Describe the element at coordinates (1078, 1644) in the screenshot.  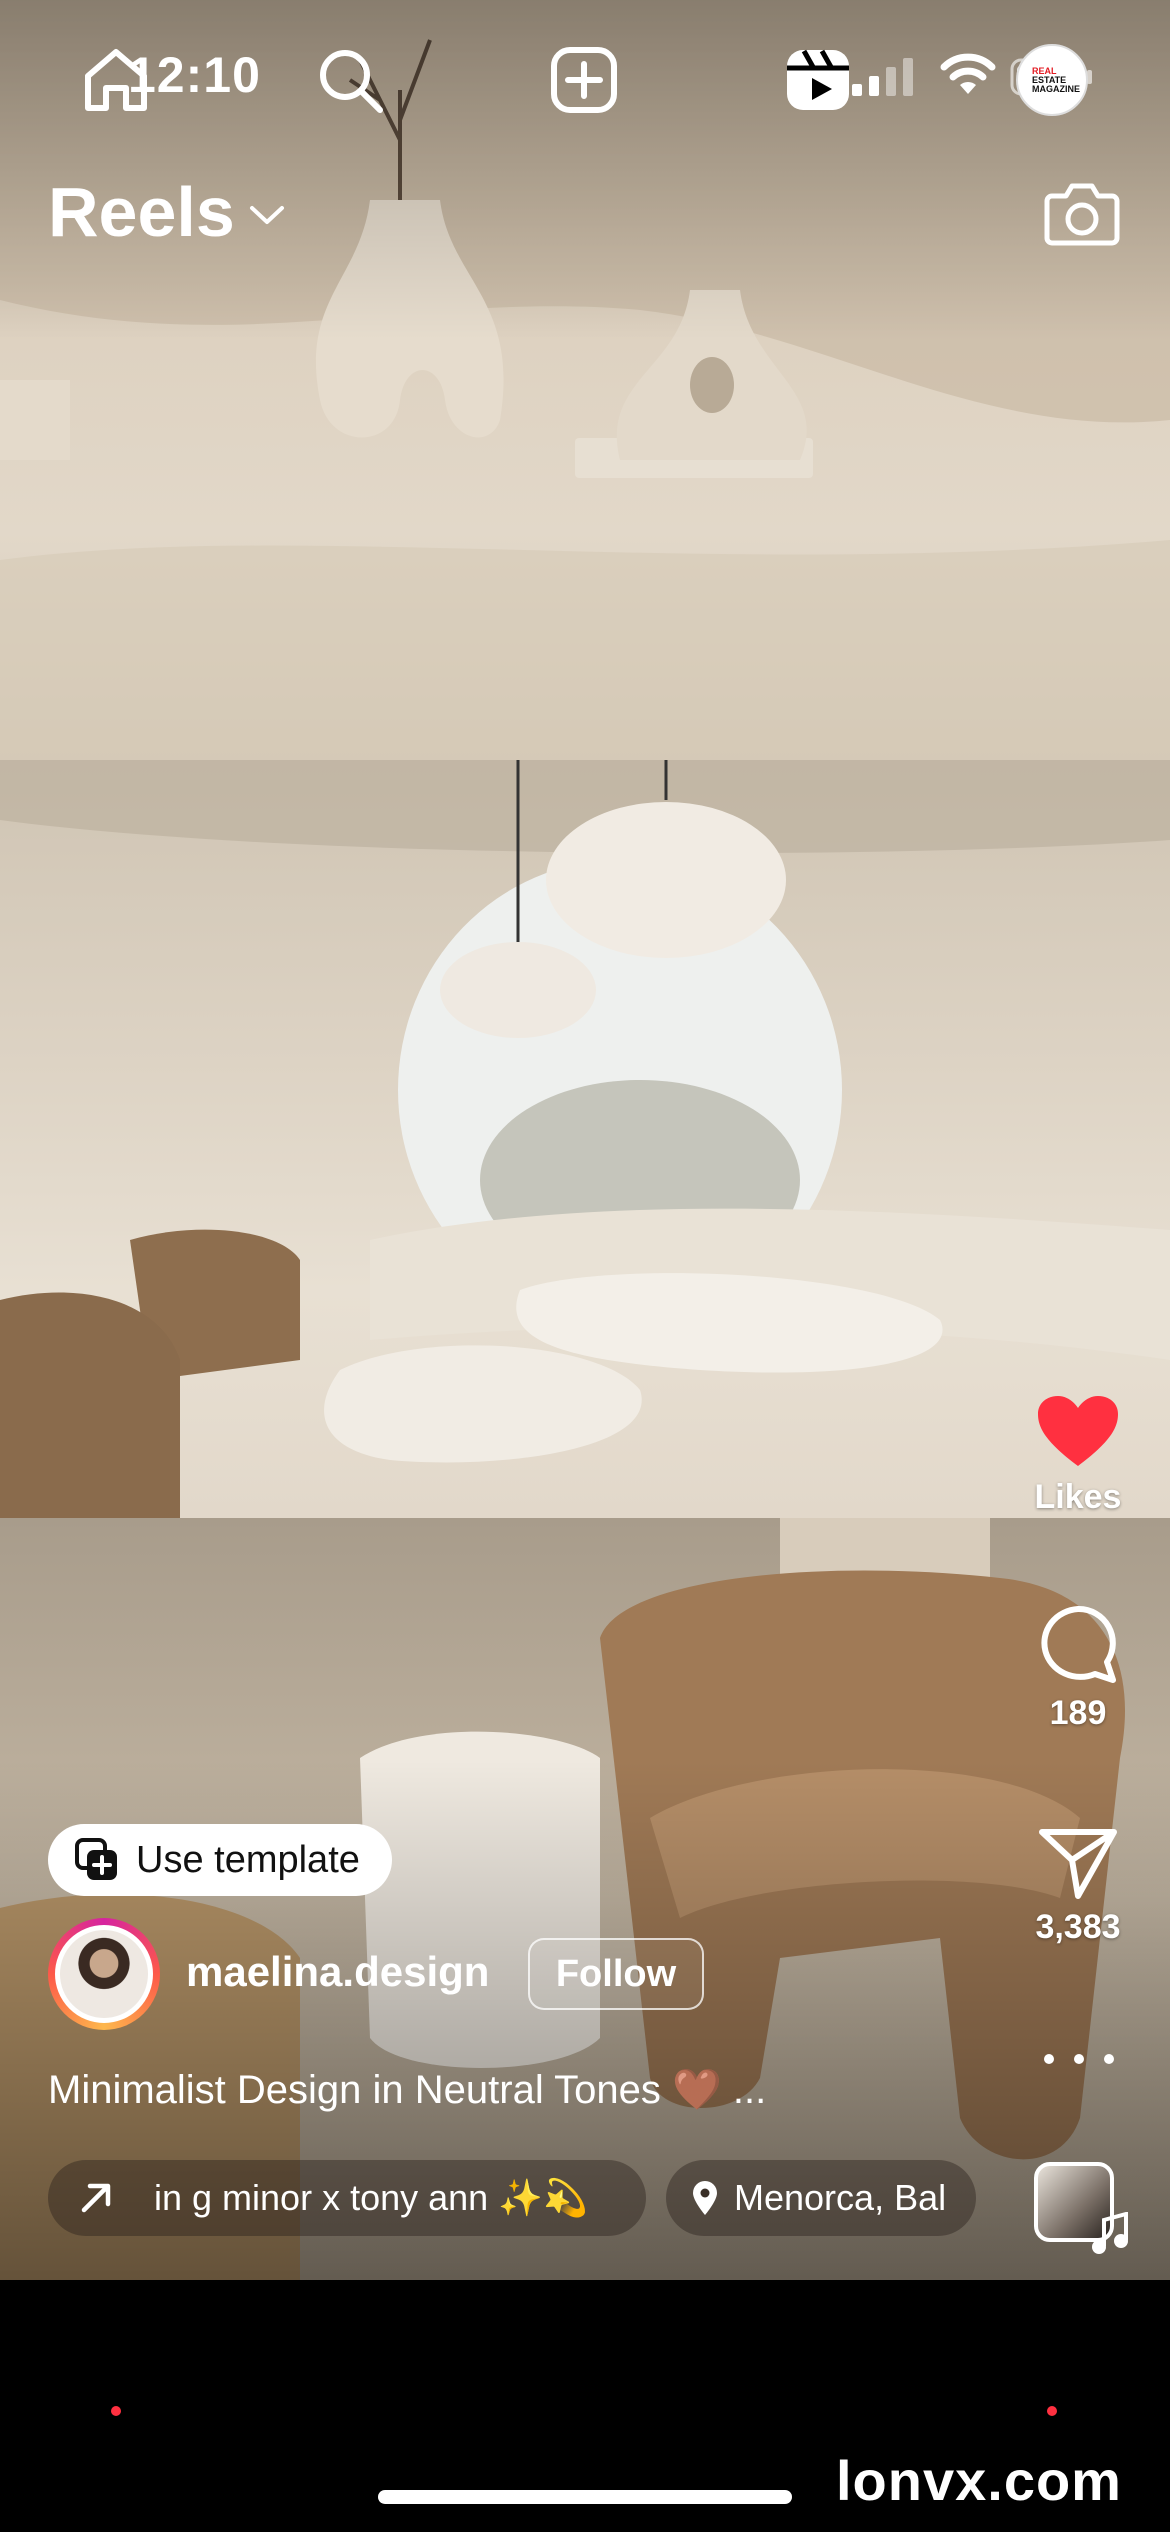
I see `comment-icon` at that location.